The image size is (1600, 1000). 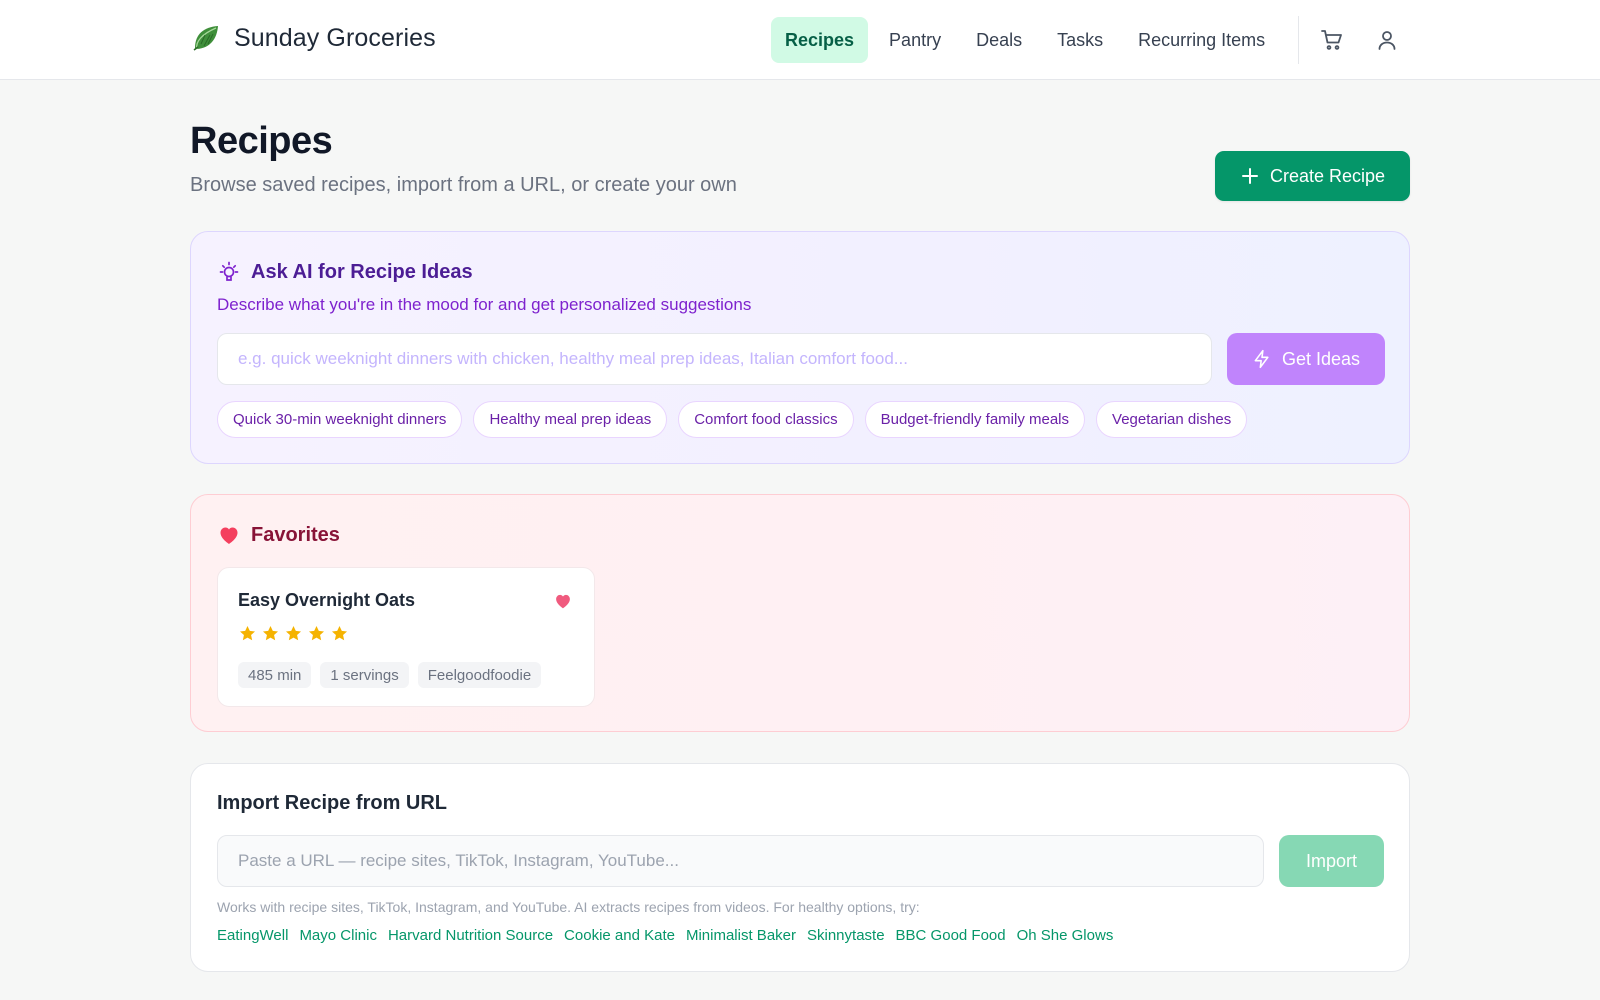 What do you see at coordinates (229, 535) in the screenshot?
I see `heart-icon` at bounding box center [229, 535].